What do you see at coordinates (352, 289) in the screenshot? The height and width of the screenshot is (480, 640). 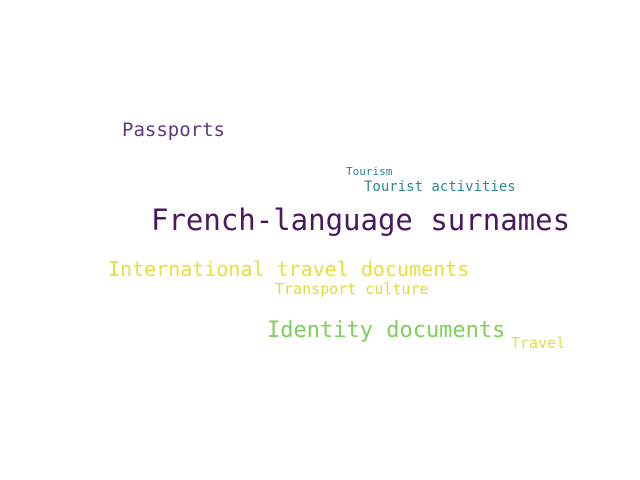 I see `word-transport-culture: Transport culture` at bounding box center [352, 289].